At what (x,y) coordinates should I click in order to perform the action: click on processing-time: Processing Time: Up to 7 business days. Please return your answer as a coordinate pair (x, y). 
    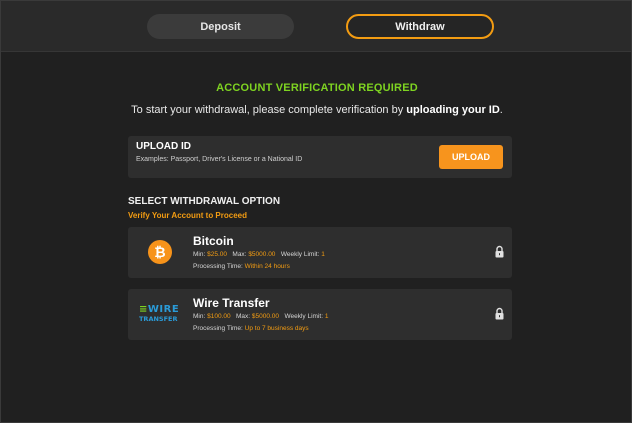
    Looking at the image, I should click on (251, 328).